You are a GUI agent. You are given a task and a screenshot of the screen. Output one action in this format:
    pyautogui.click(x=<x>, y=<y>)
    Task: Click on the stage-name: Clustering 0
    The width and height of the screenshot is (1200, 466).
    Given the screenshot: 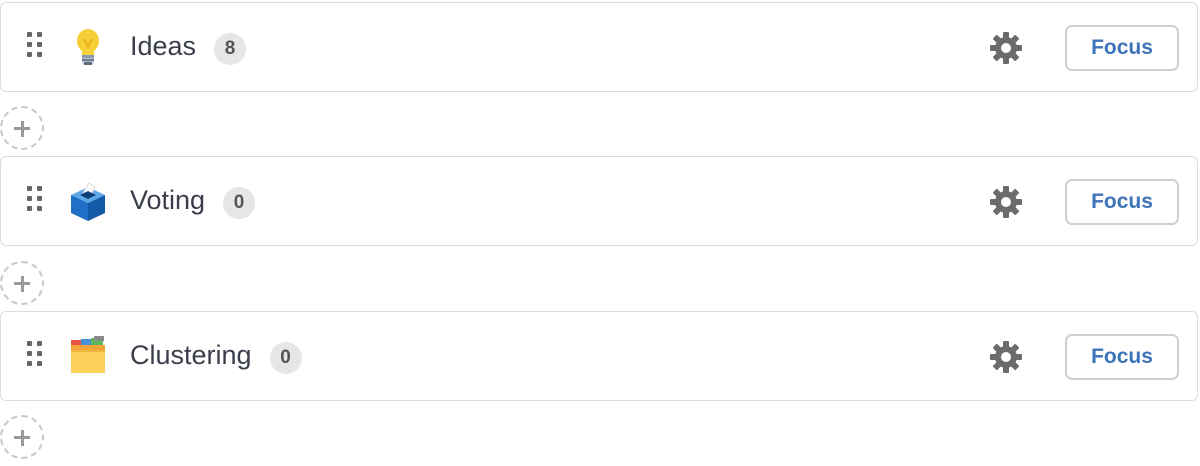 What is the action you would take?
    pyautogui.click(x=216, y=356)
    